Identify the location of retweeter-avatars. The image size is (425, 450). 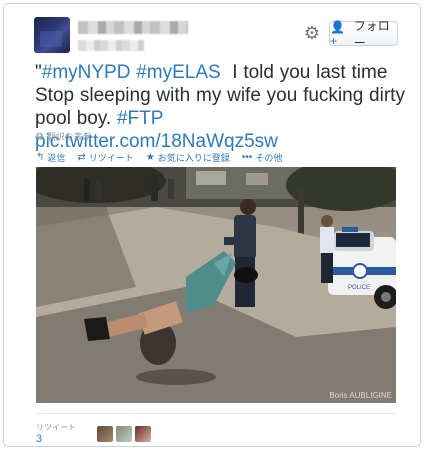
(124, 434).